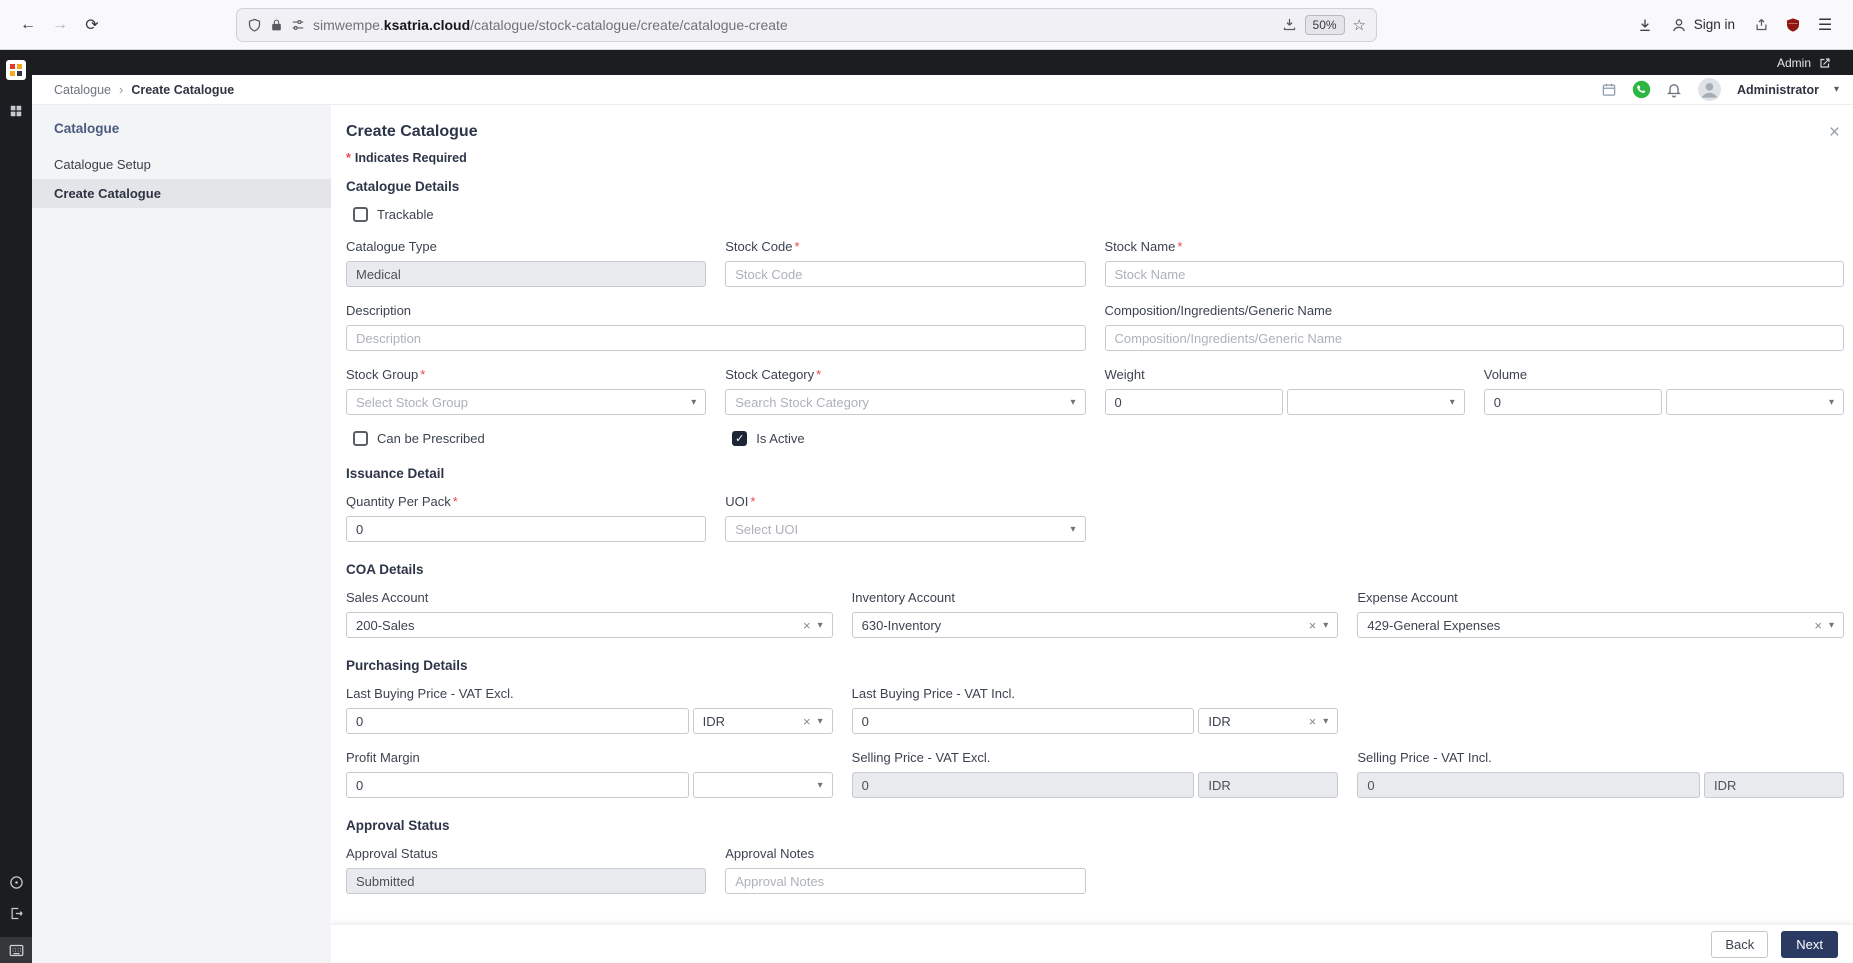 This screenshot has width=1853, height=963. Describe the element at coordinates (28, 25) in the screenshot. I see `browser-back-button: ←` at that location.